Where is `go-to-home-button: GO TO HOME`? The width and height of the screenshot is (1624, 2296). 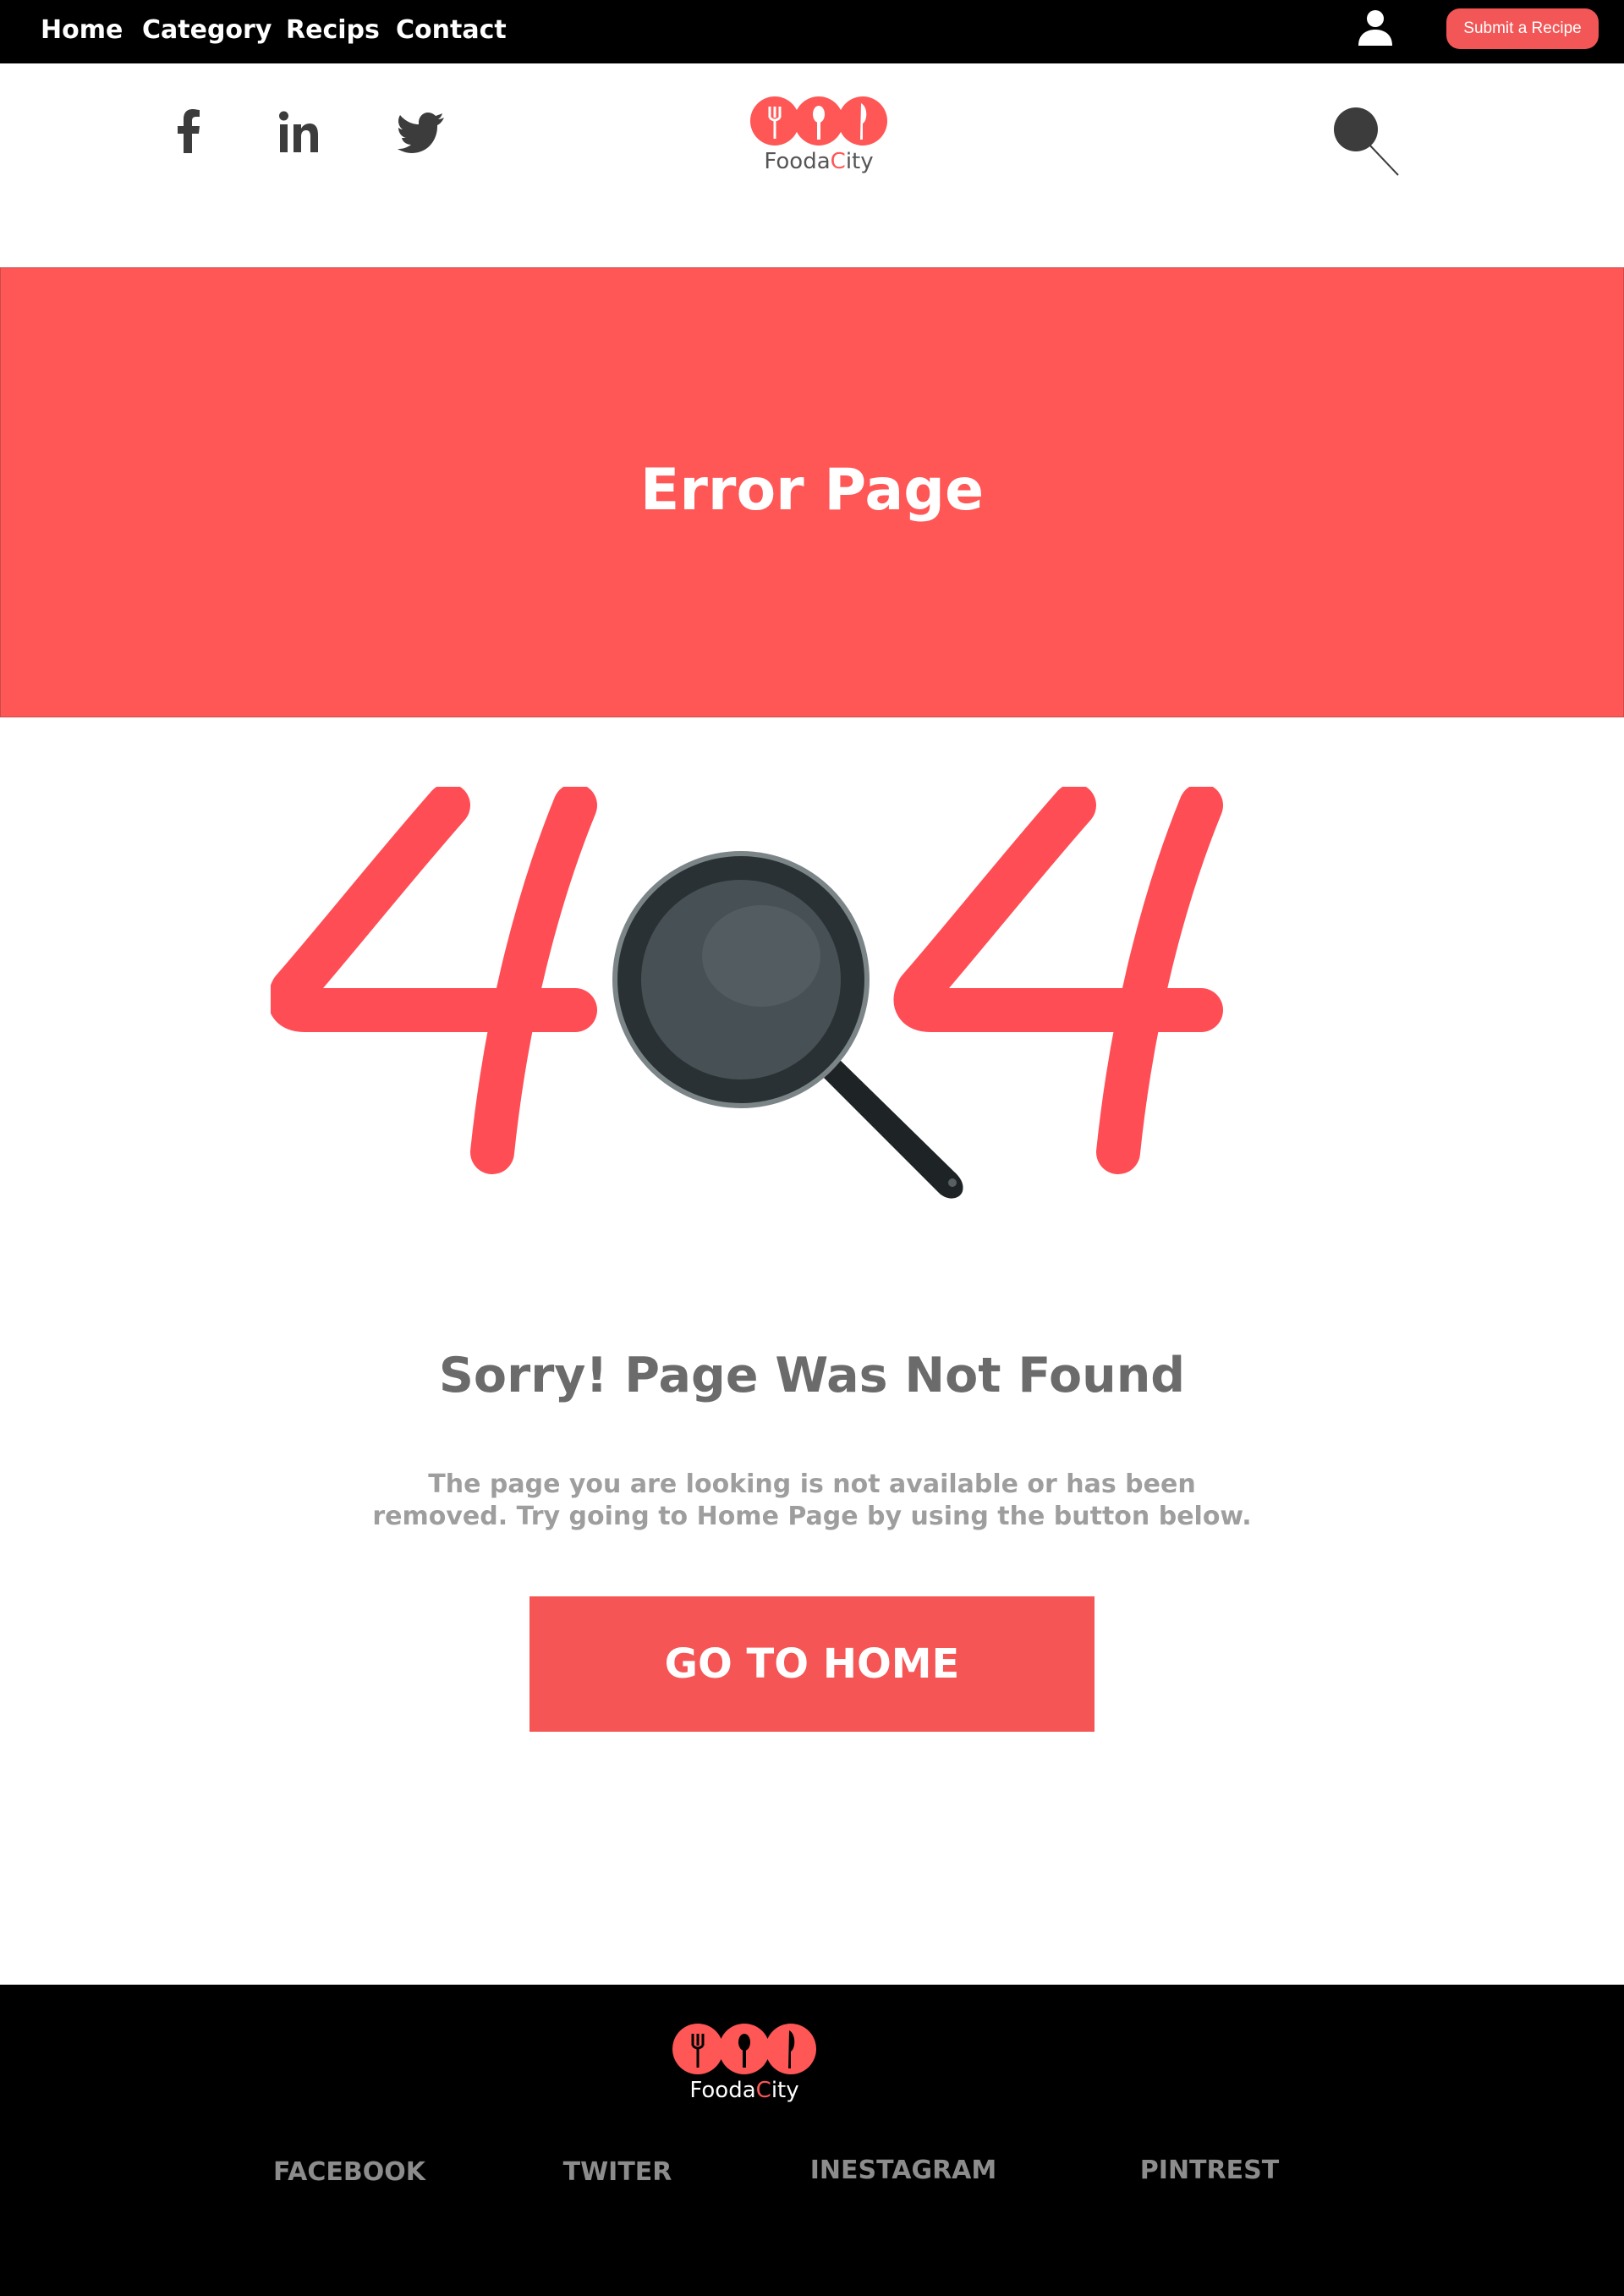
go-to-home-button: GO TO HOME is located at coordinates (812, 1664).